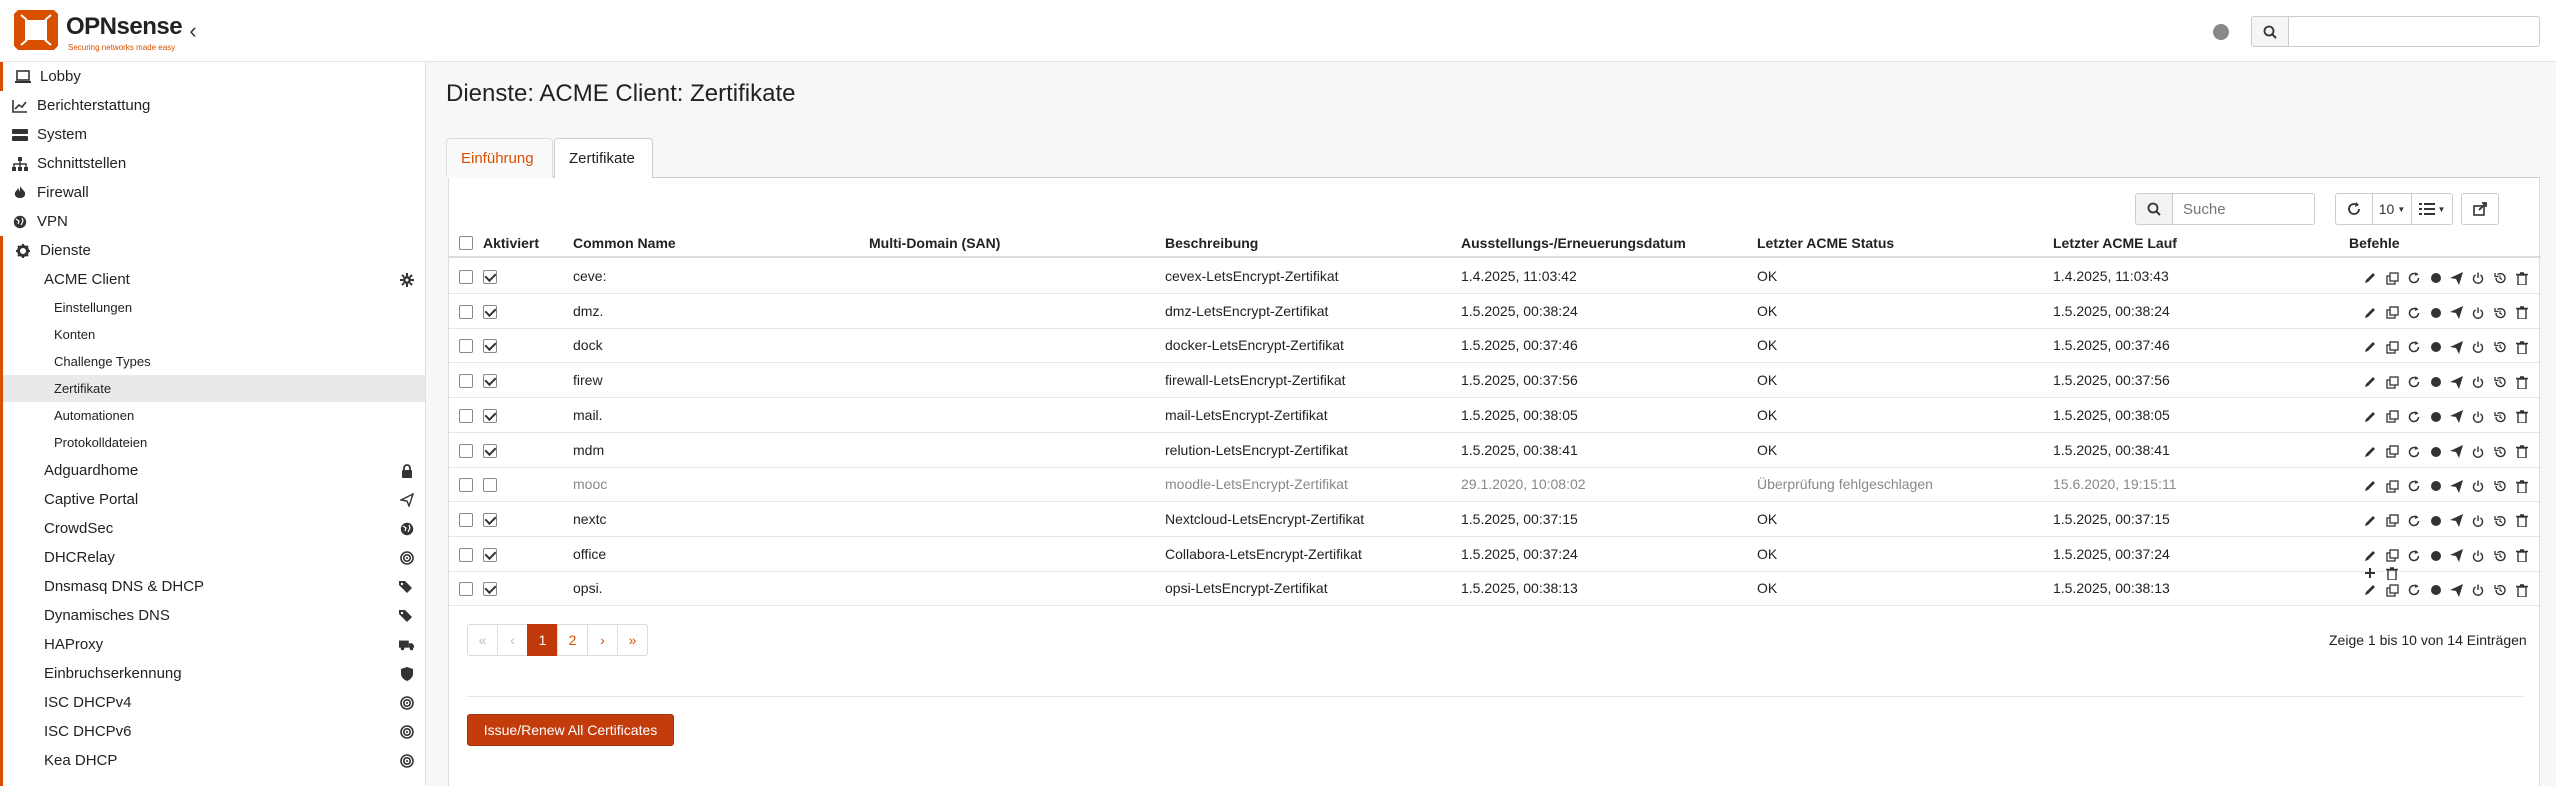 The height and width of the screenshot is (786, 2556). What do you see at coordinates (212, 702) in the screenshot?
I see `sidebar-item-isc-dhcpv4: ISC DHCPv4` at bounding box center [212, 702].